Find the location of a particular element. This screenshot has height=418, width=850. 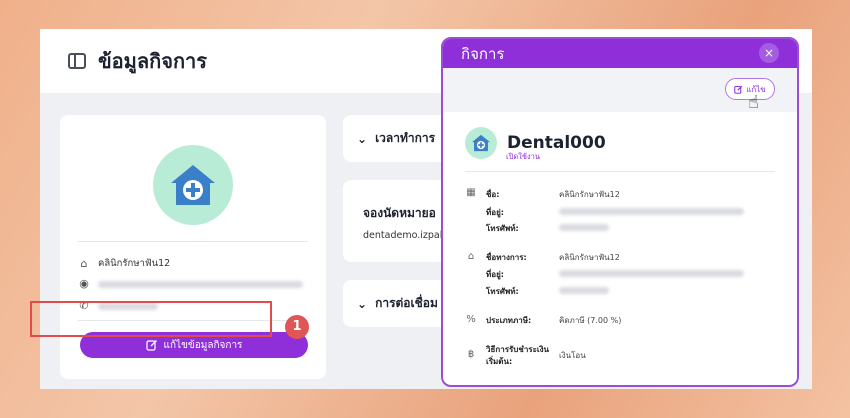

payment-label-default: เริ่มต้น: is located at coordinates (499, 361).